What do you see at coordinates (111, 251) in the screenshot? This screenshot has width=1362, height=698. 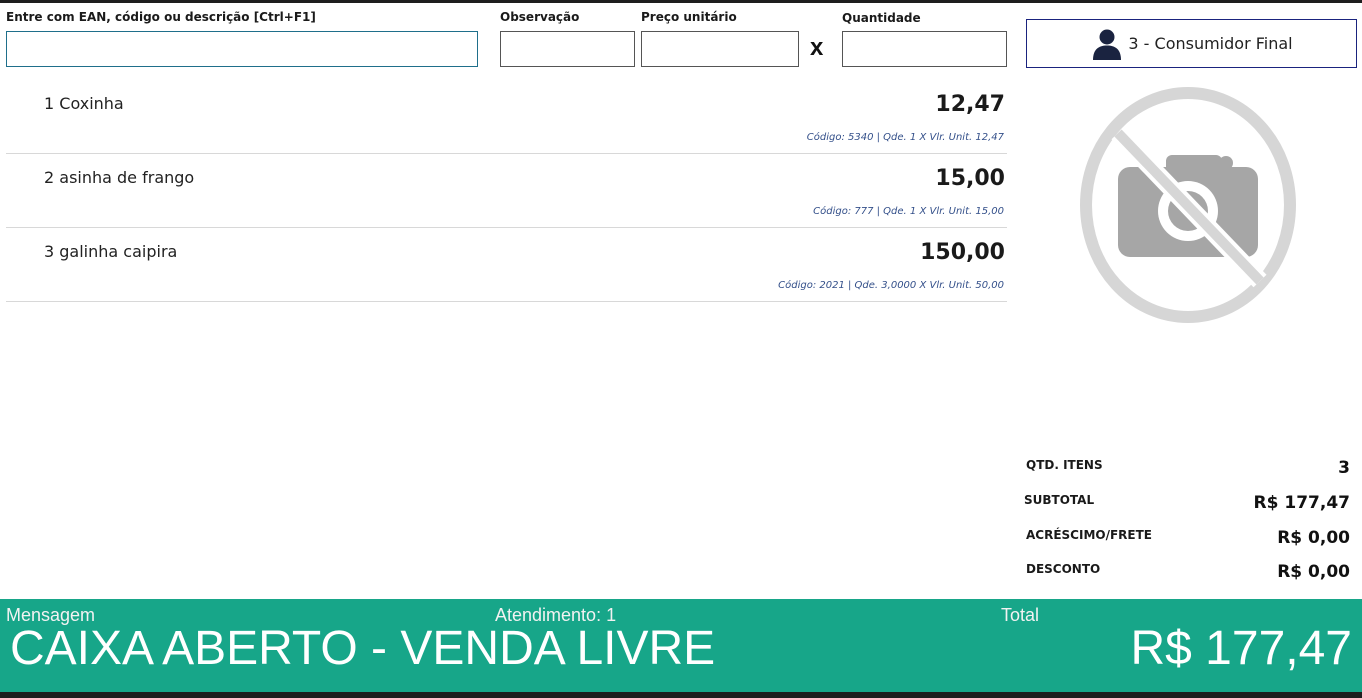 I see `item-name: 3 galinha caipira` at bounding box center [111, 251].